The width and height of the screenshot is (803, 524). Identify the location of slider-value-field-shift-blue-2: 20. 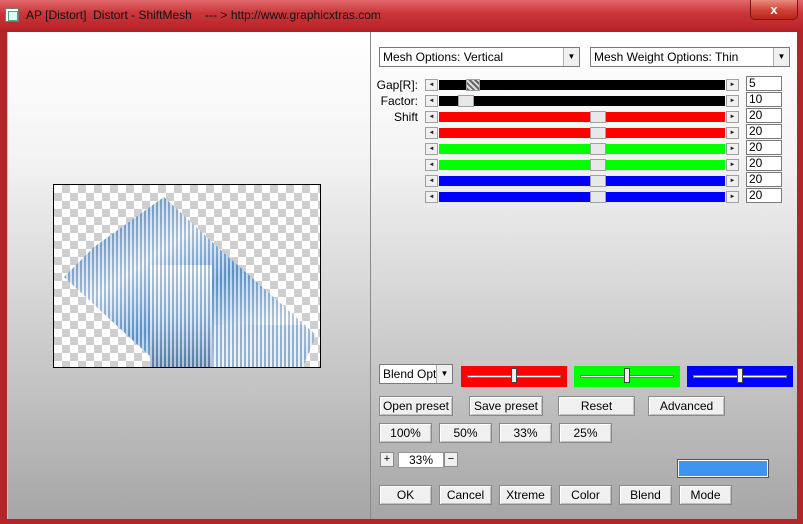
(764, 195).